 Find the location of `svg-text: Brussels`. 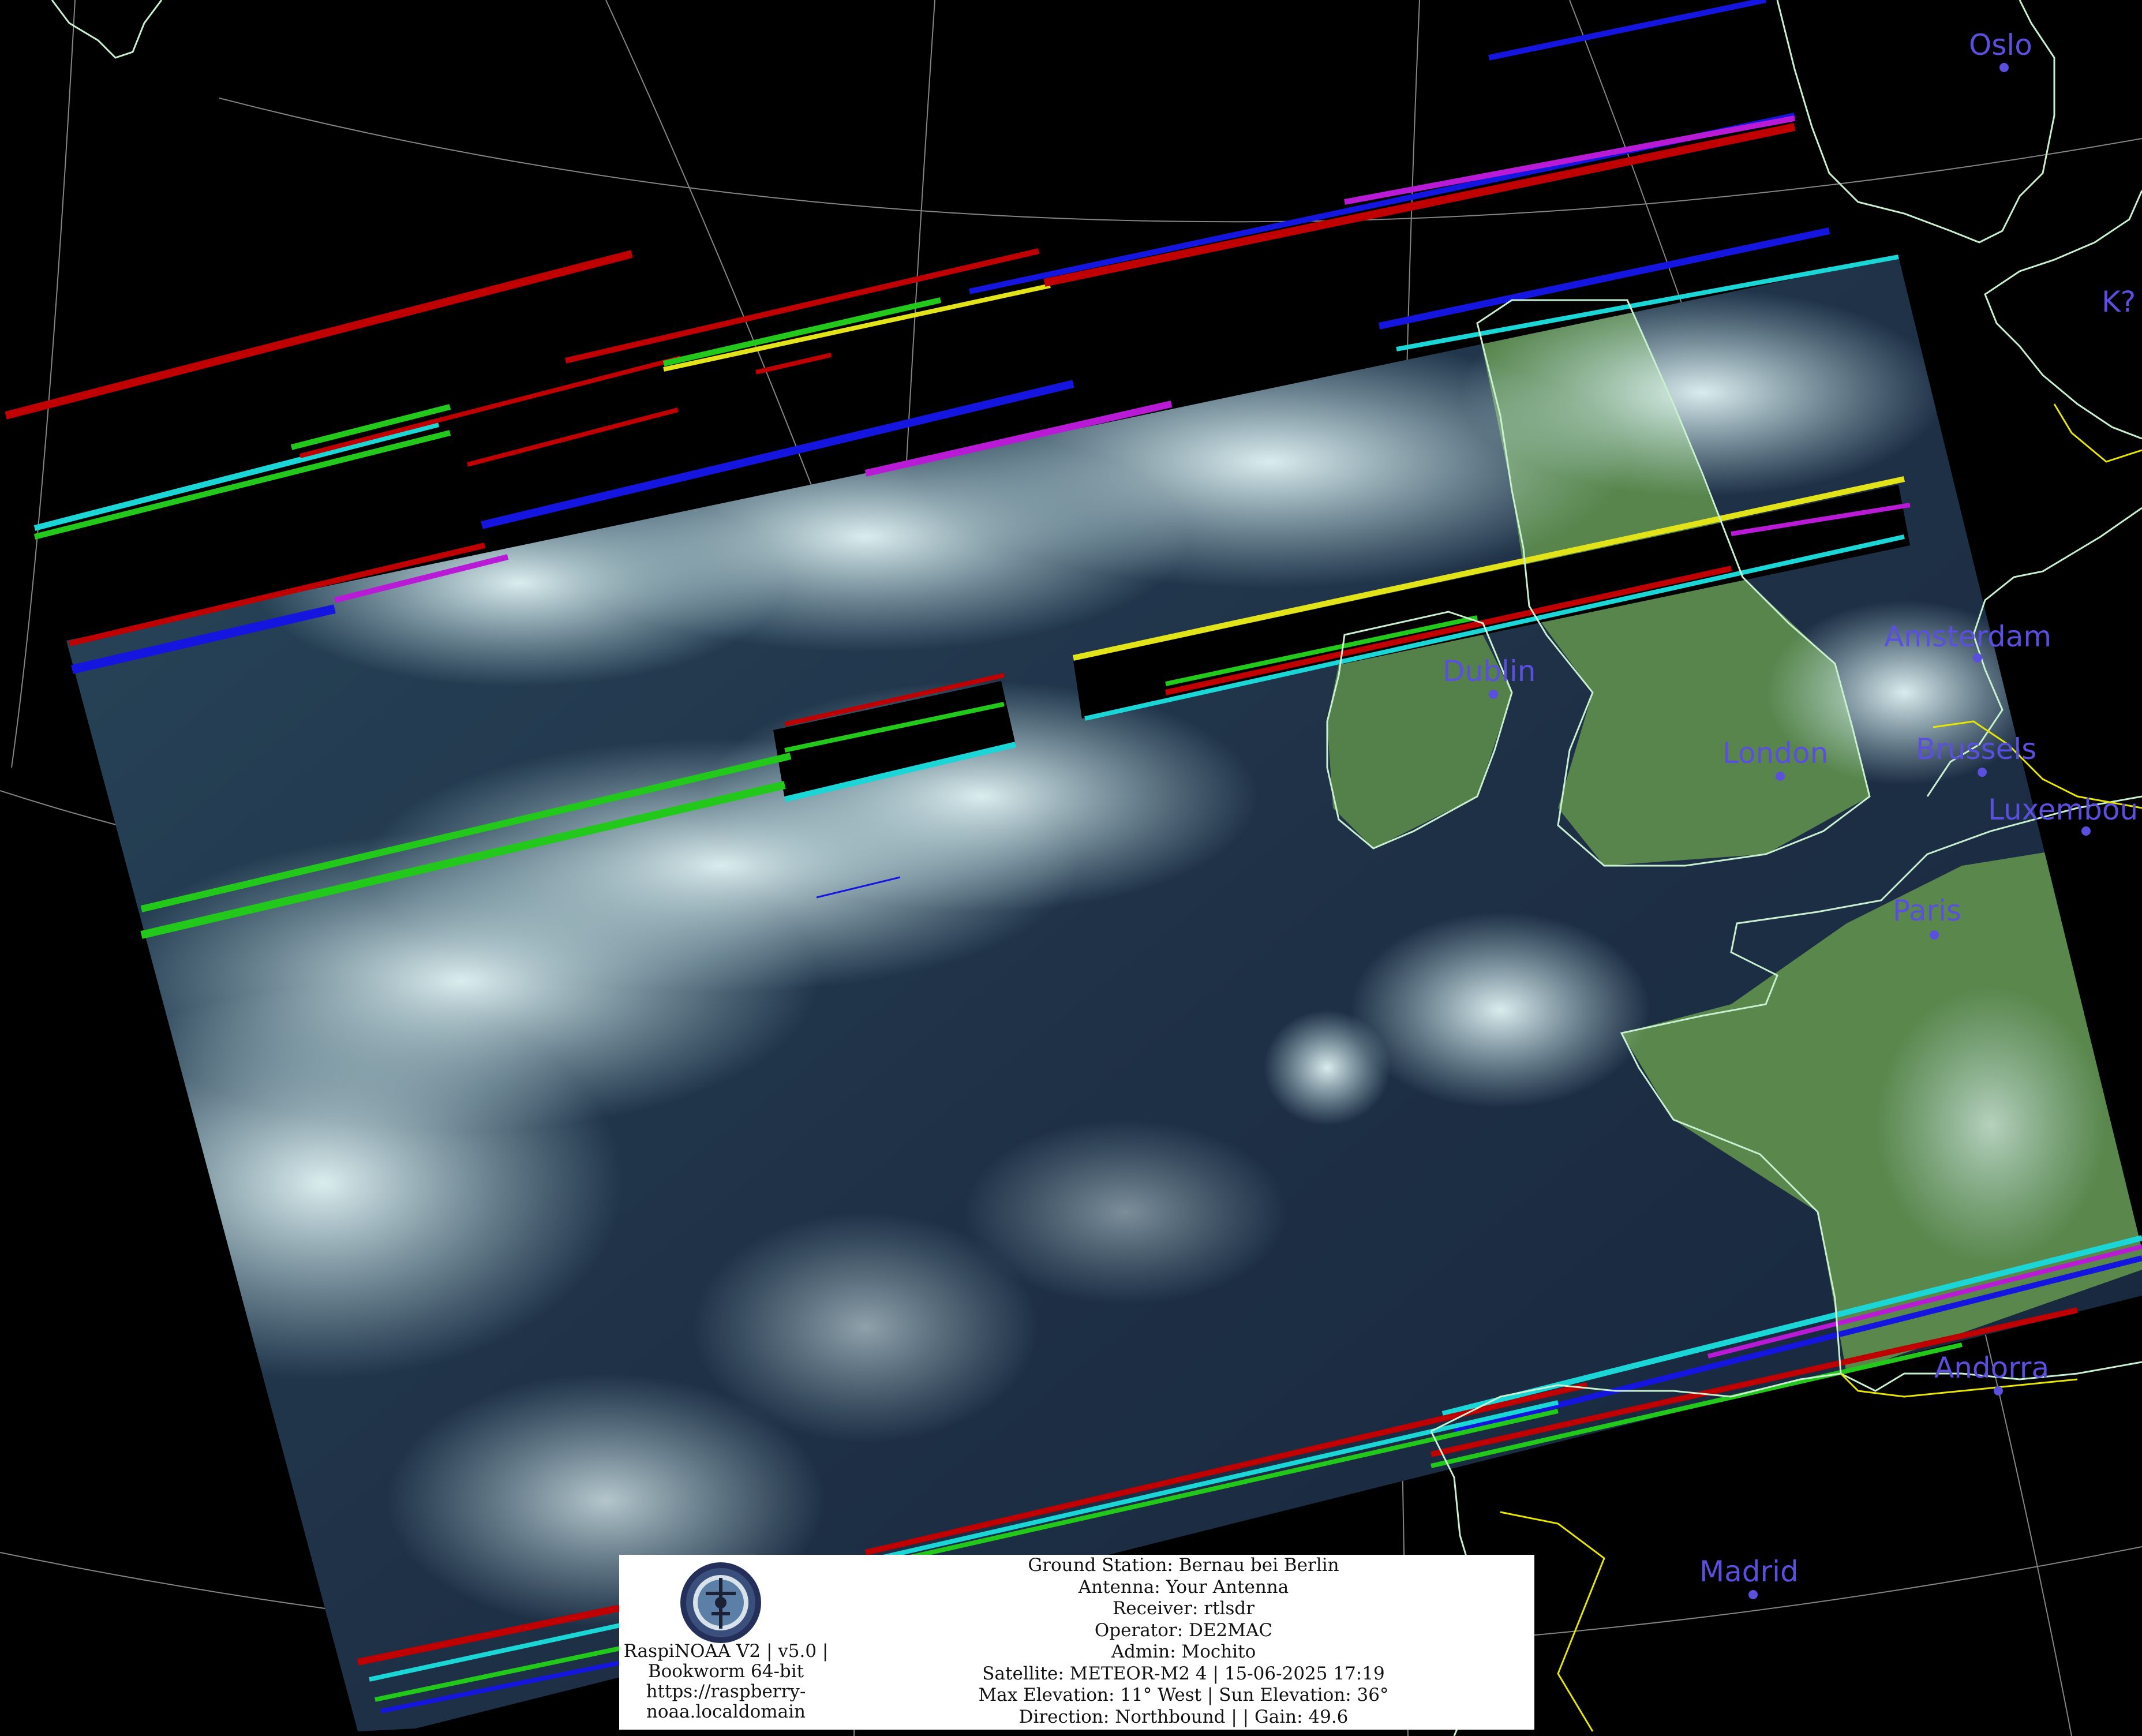

svg-text: Brussels is located at coordinates (1976, 749).